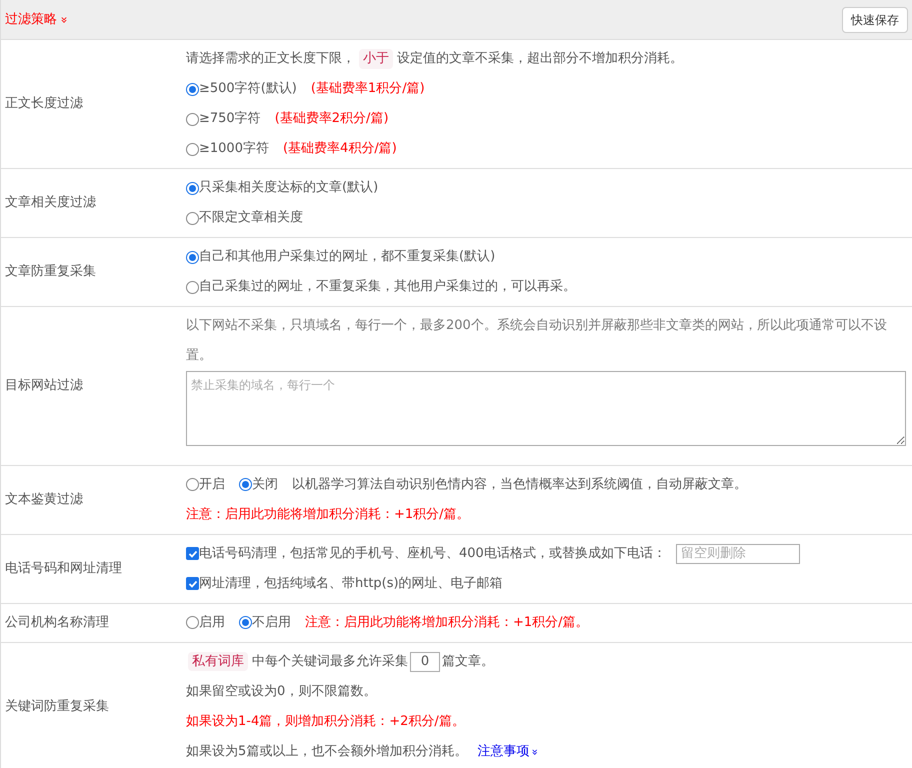 The image size is (912, 768). I want to click on description-text: 如果设为5篇或以上，也不会额外增加积分消耗。, so click(327, 751).